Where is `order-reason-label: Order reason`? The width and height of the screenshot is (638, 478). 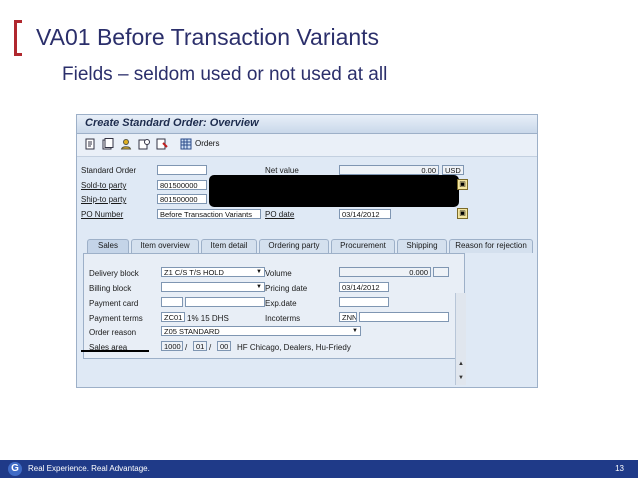
order-reason-label: Order reason is located at coordinates (113, 332).